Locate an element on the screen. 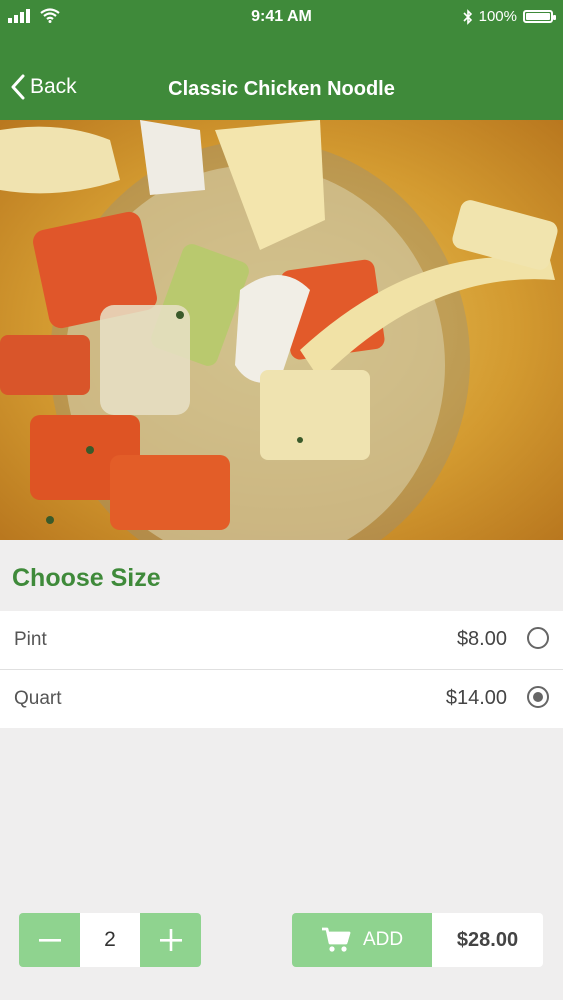 The height and width of the screenshot is (1000, 563). size-option-price: $8.00 is located at coordinates (481, 639).